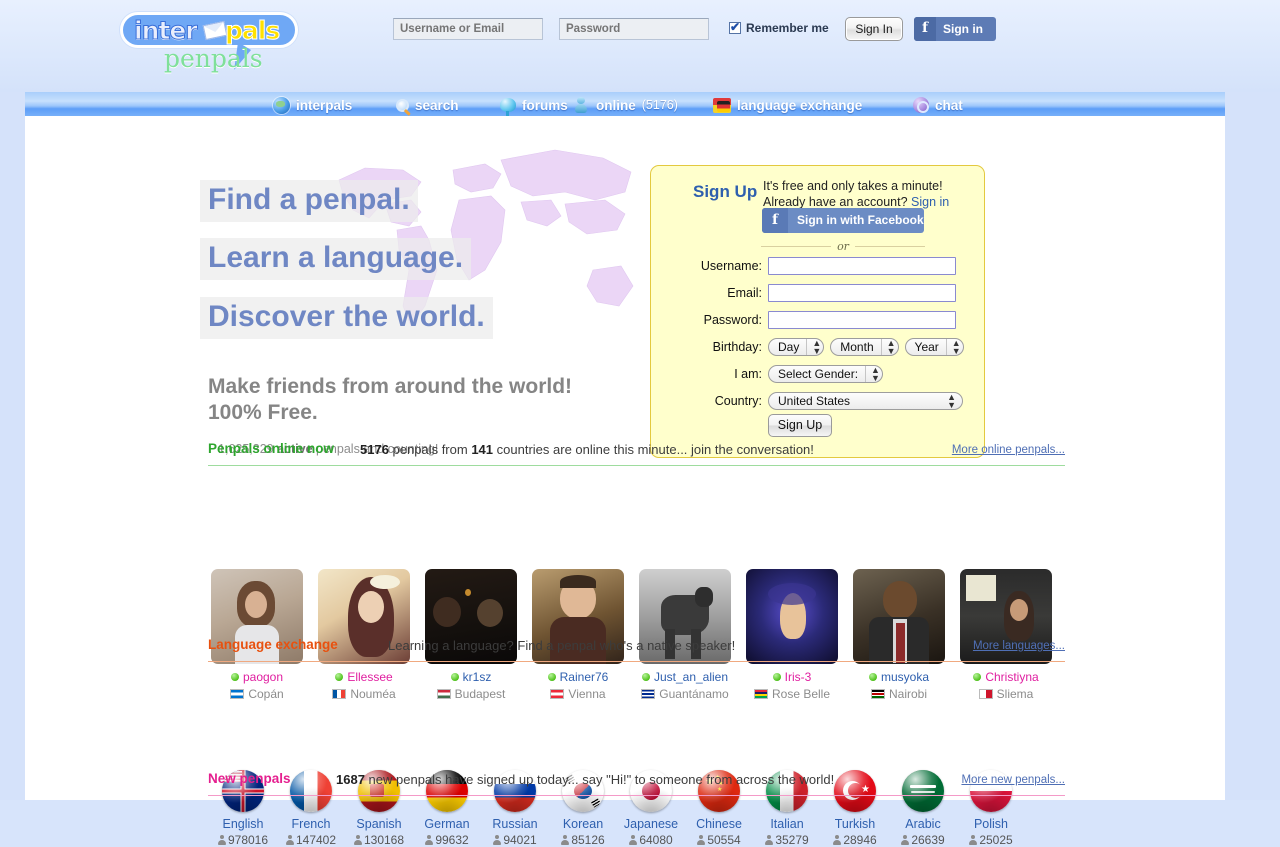 This screenshot has width=1280, height=847. What do you see at coordinates (899, 635) in the screenshot?
I see `penpal-card: musyoka Nairobi` at bounding box center [899, 635].